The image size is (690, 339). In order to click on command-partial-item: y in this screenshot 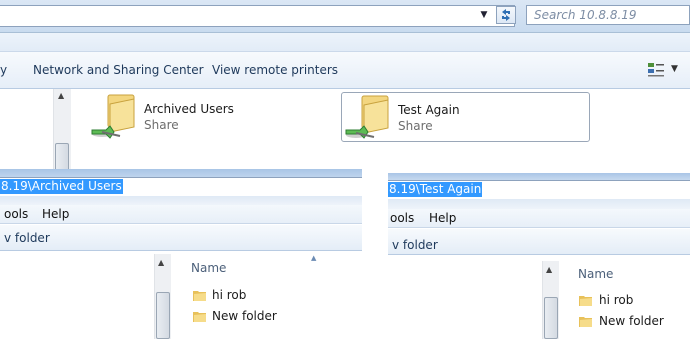, I will do `click(3, 70)`.